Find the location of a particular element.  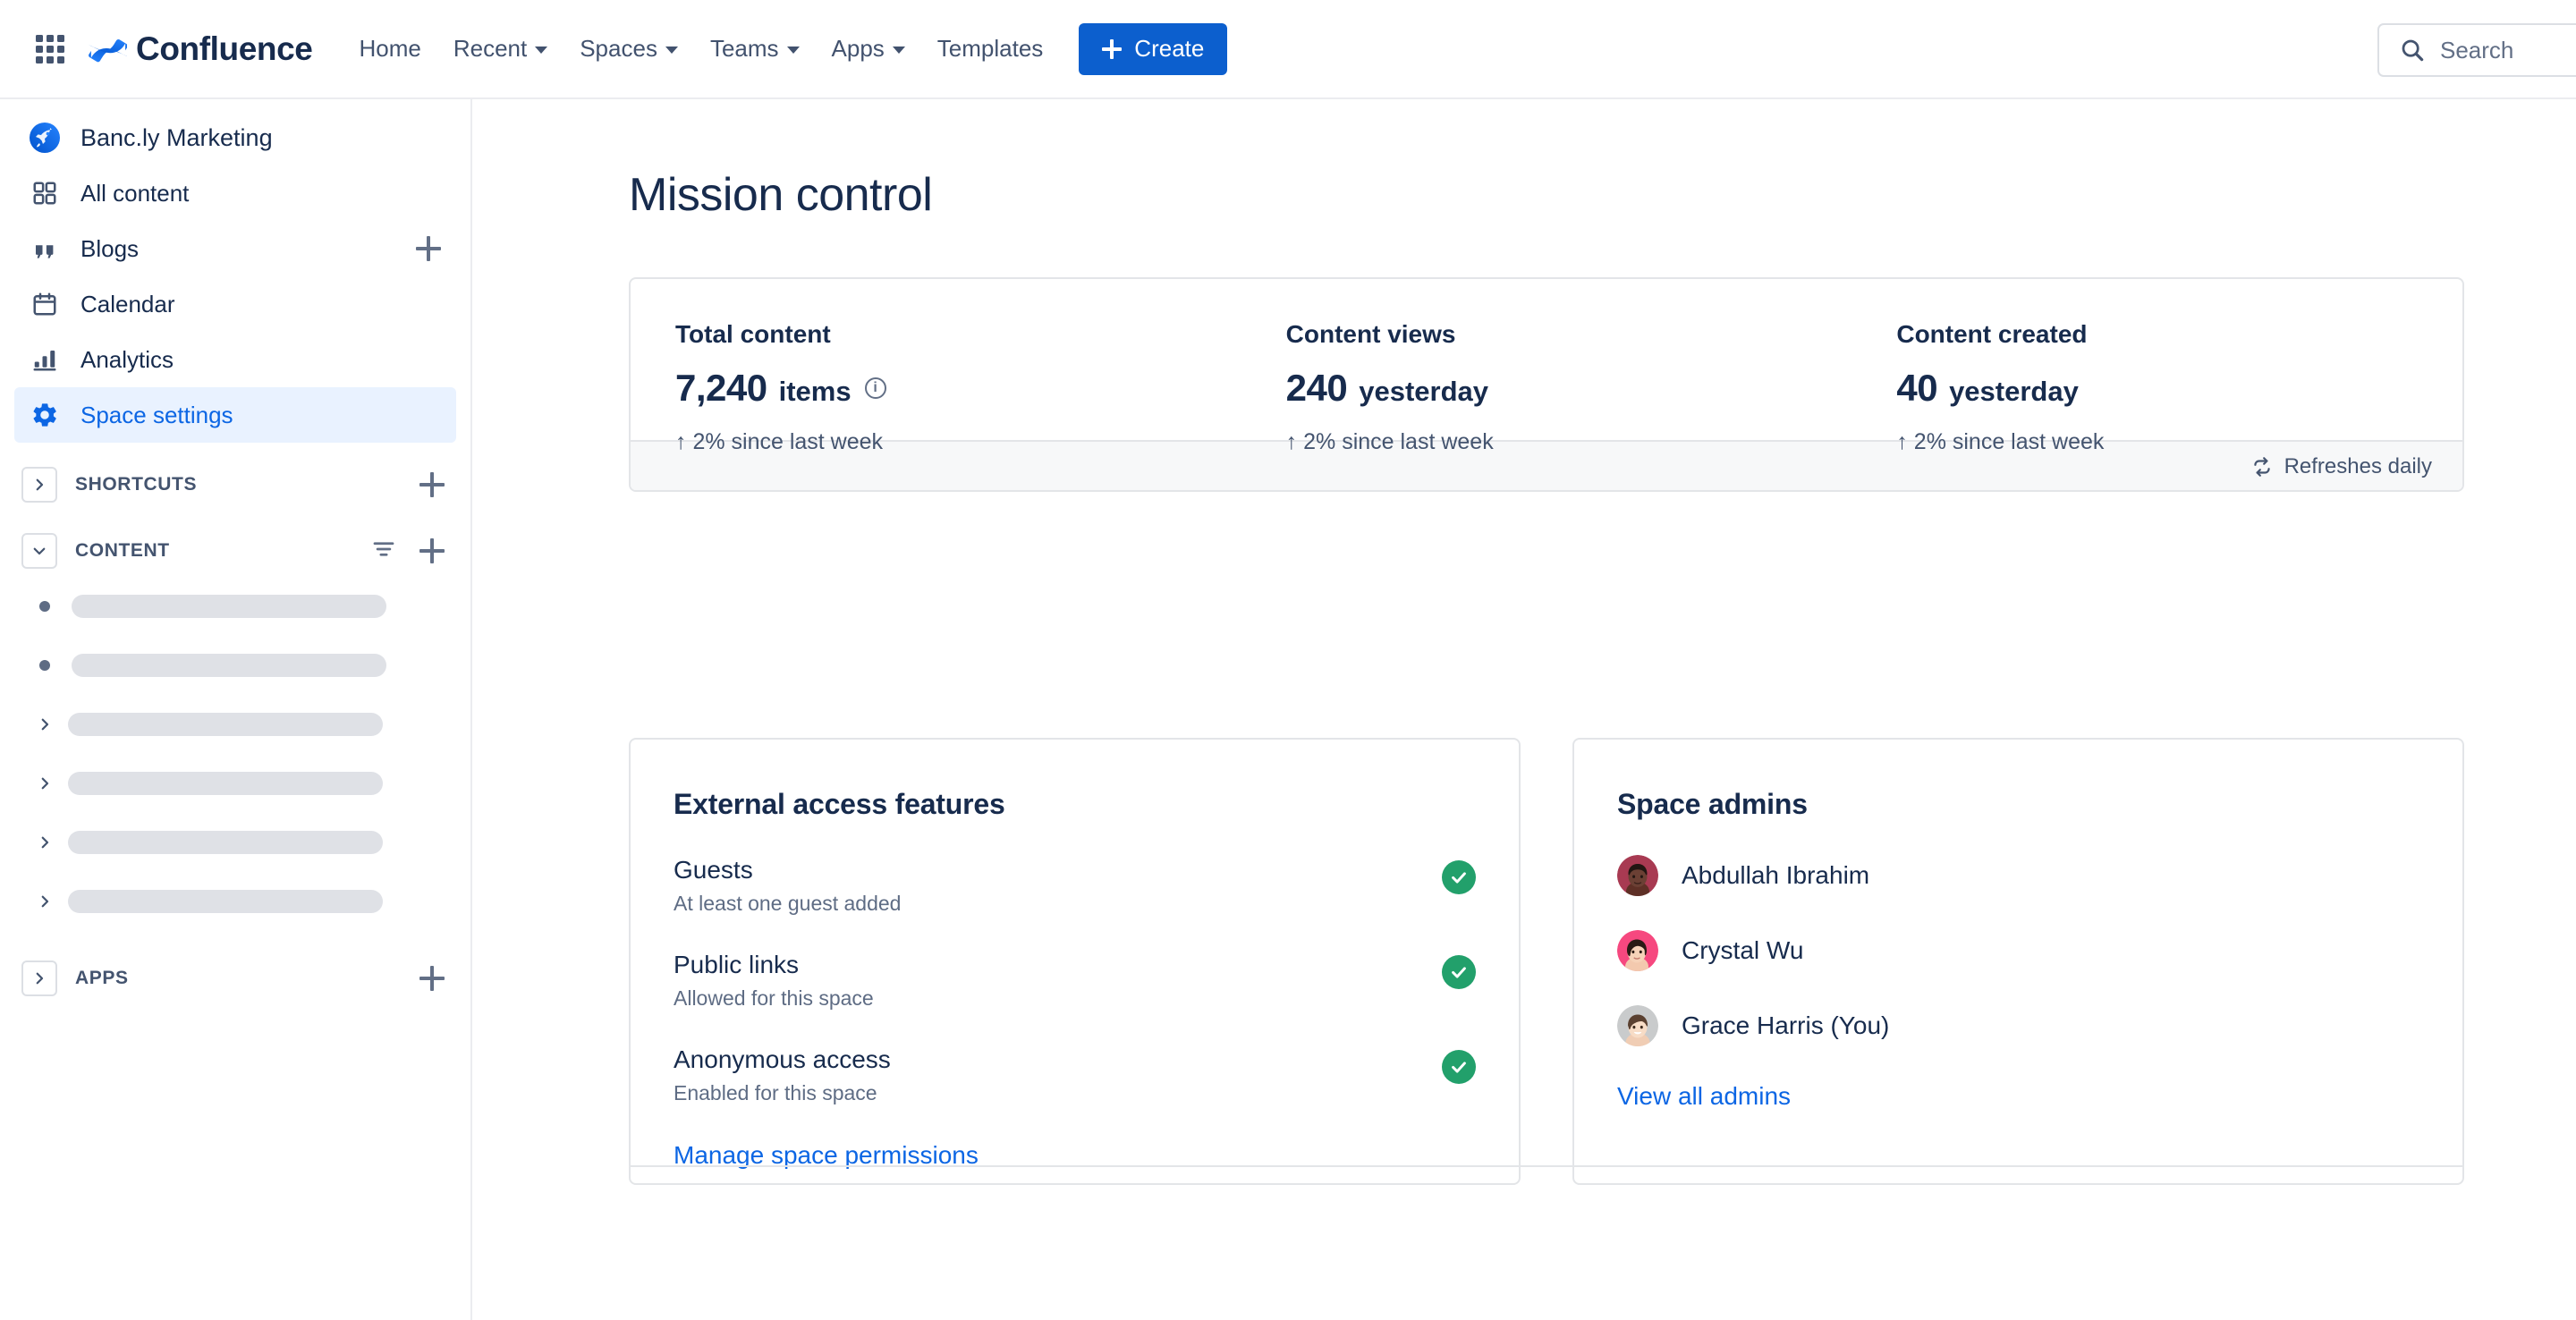

create-button: Create is located at coordinates (1153, 48).